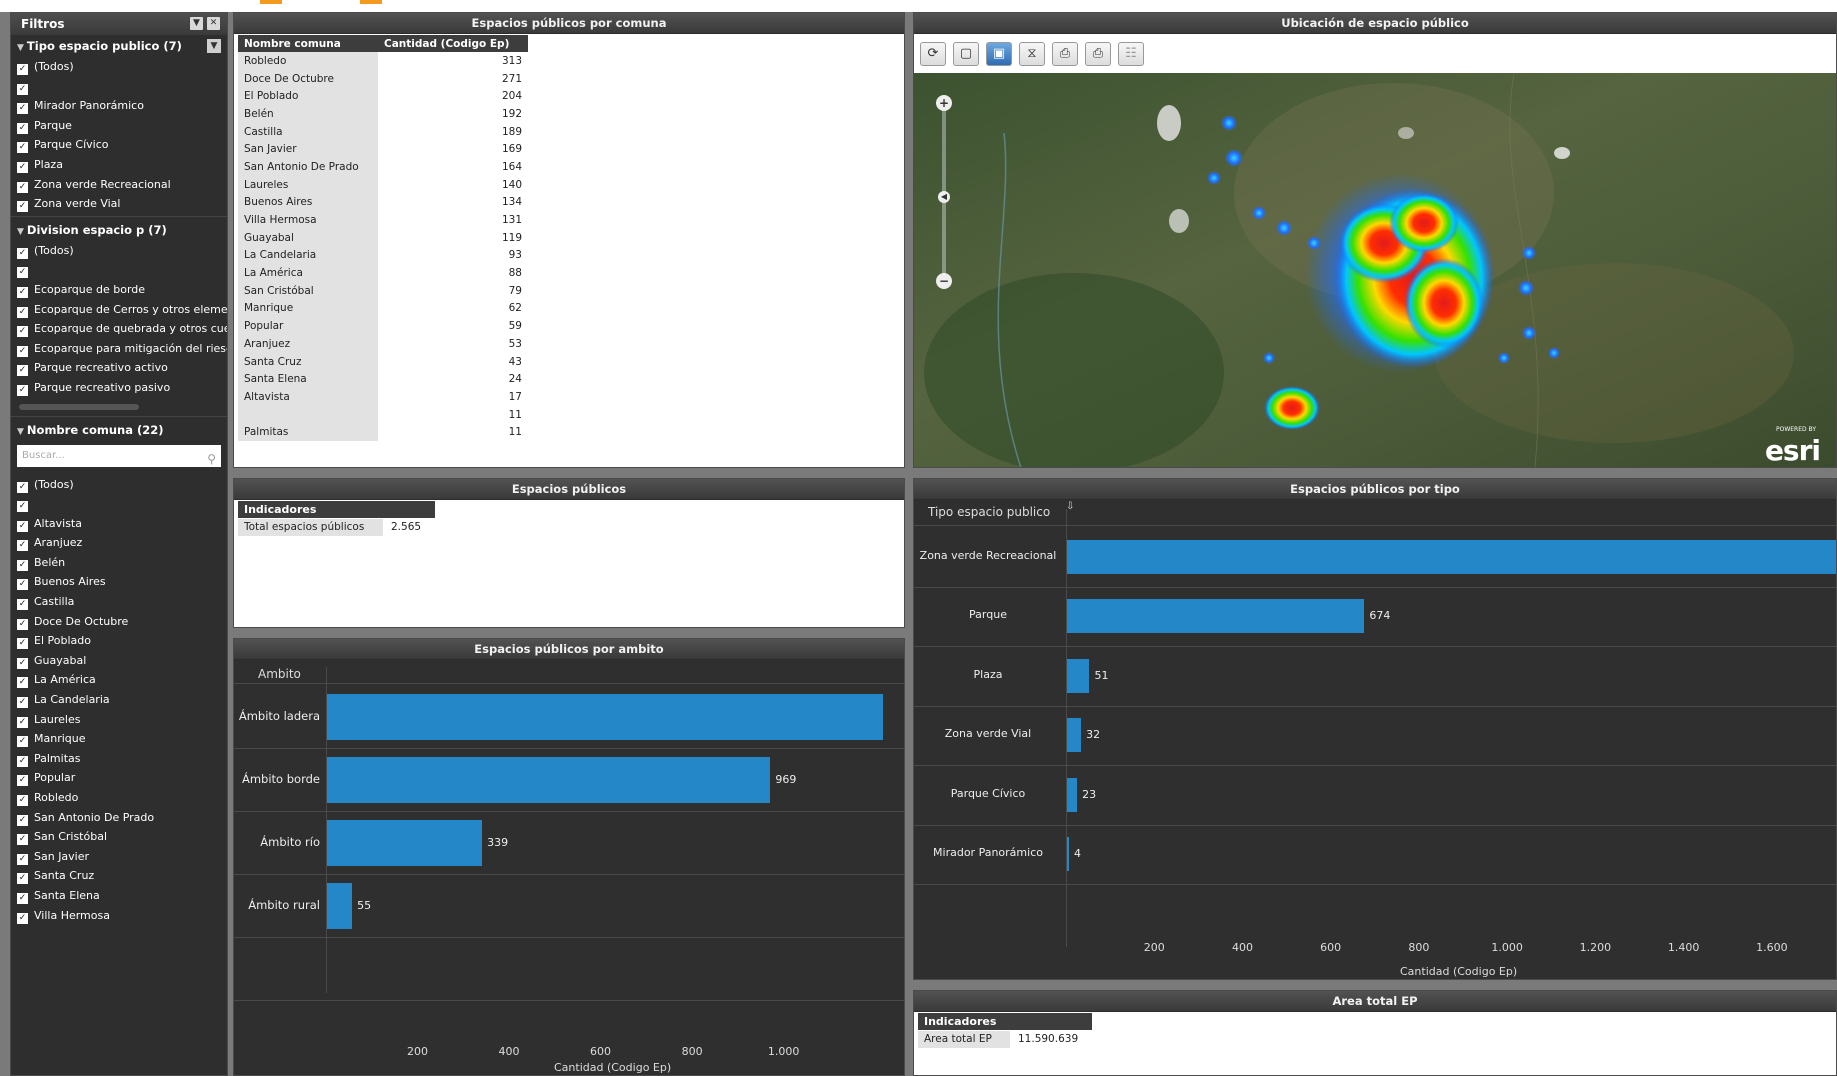 The width and height of the screenshot is (1837, 1076). I want to click on col-header-count: Cantidad (Codigo Ep), so click(453, 43).